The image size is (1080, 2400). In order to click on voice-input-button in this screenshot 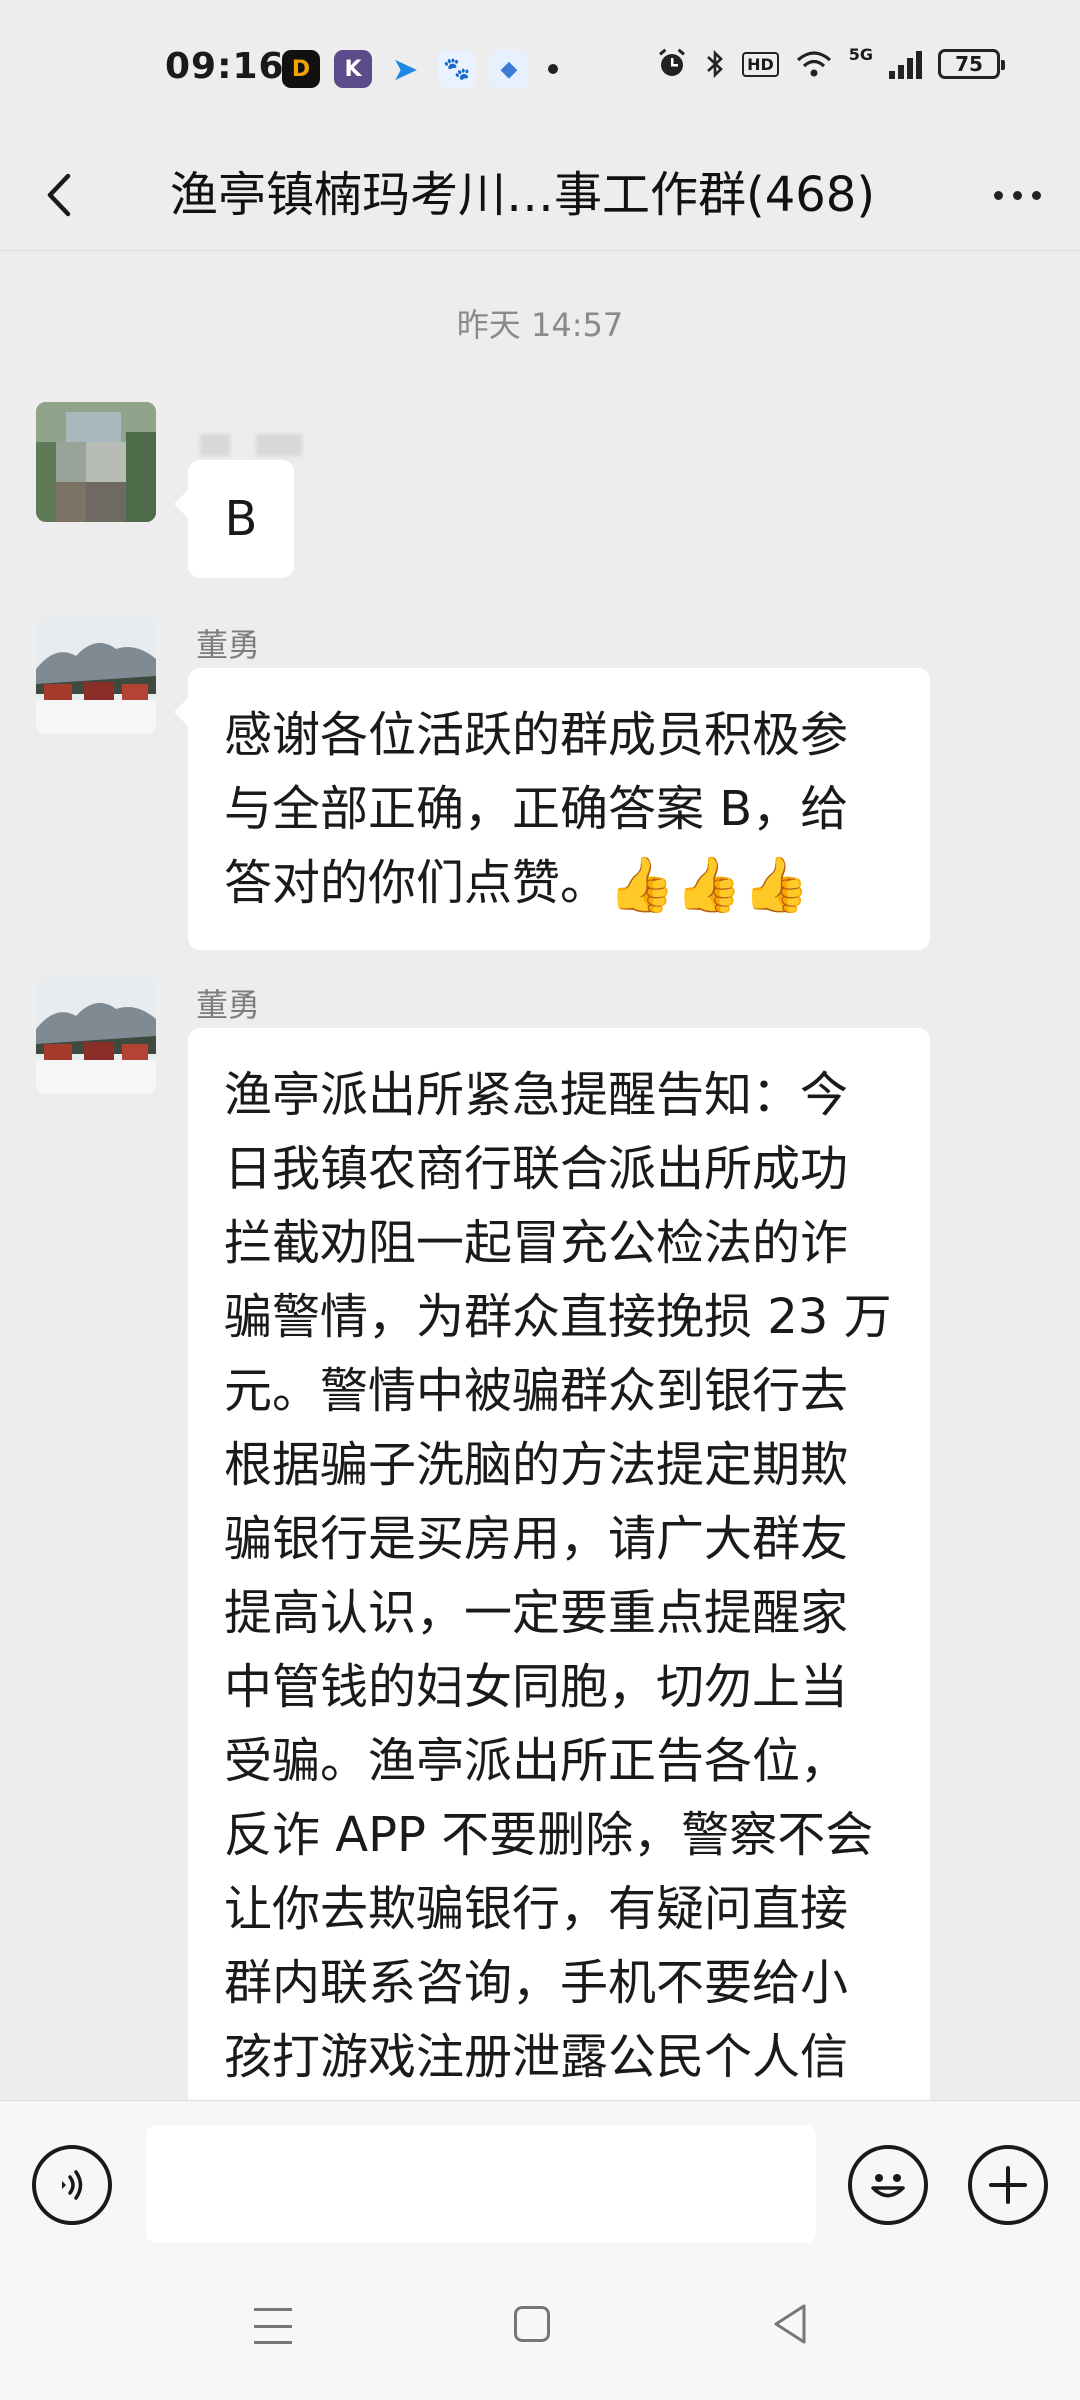, I will do `click(72, 2185)`.